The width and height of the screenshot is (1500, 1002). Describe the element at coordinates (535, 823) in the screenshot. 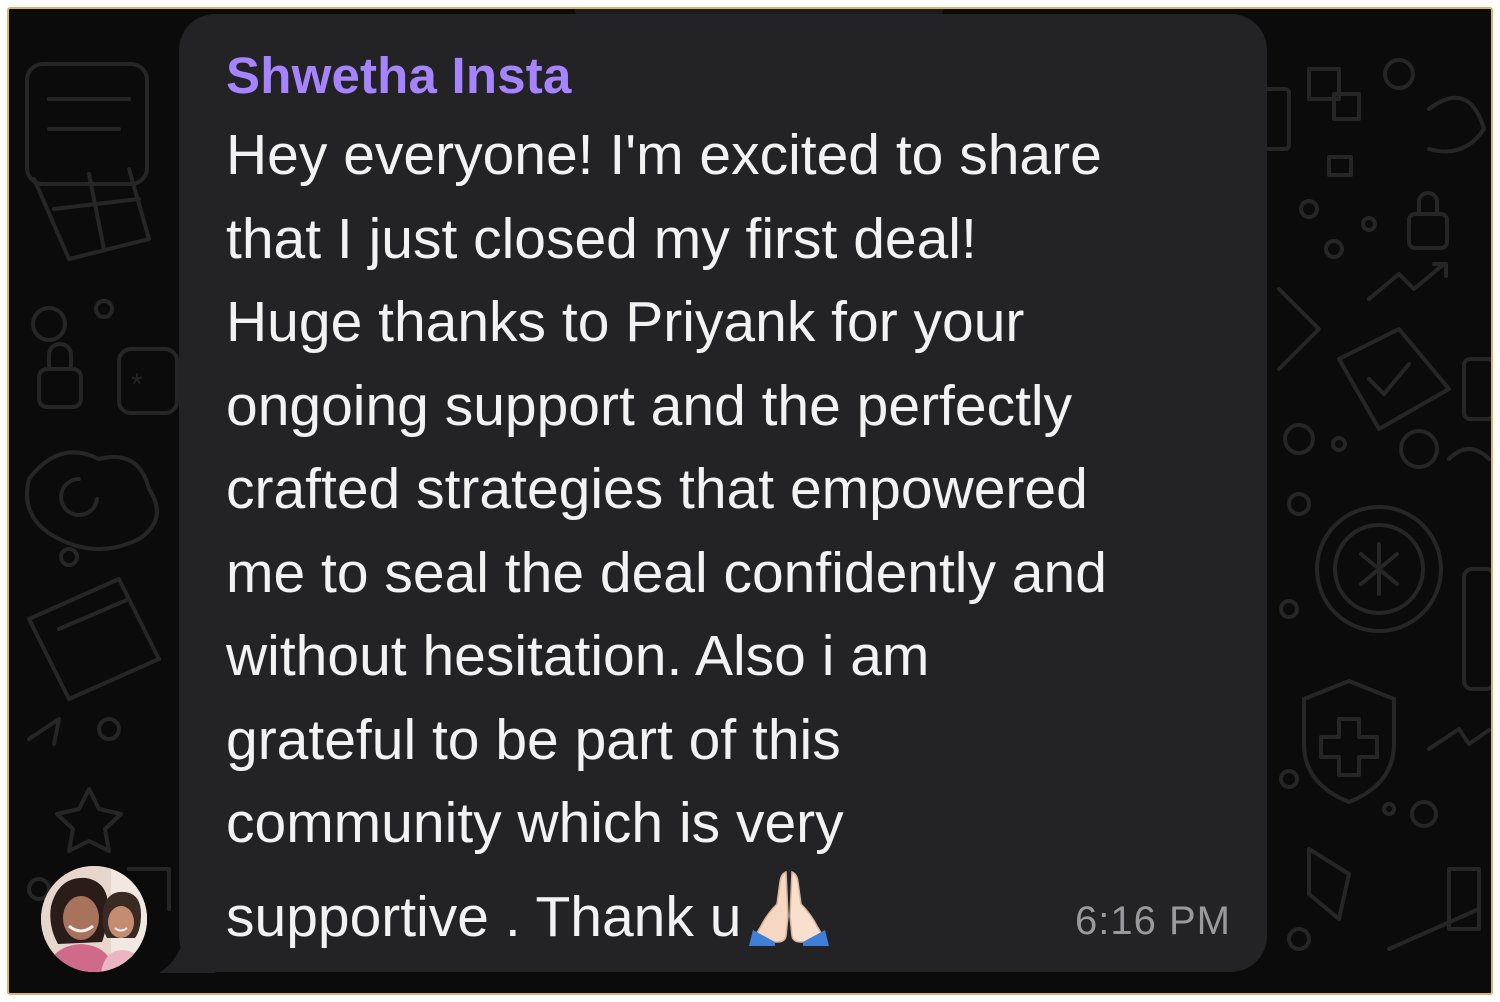

I see `message-line: community which is very` at that location.